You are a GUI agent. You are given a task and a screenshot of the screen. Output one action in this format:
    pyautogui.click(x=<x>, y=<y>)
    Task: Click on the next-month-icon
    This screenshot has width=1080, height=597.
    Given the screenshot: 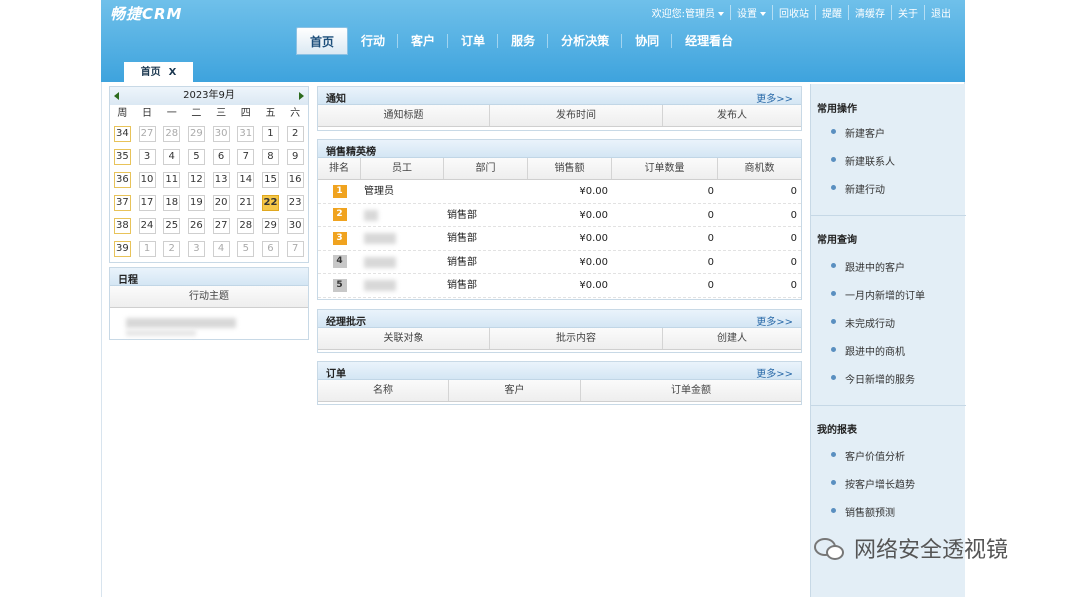 What is the action you would take?
    pyautogui.click(x=301, y=96)
    